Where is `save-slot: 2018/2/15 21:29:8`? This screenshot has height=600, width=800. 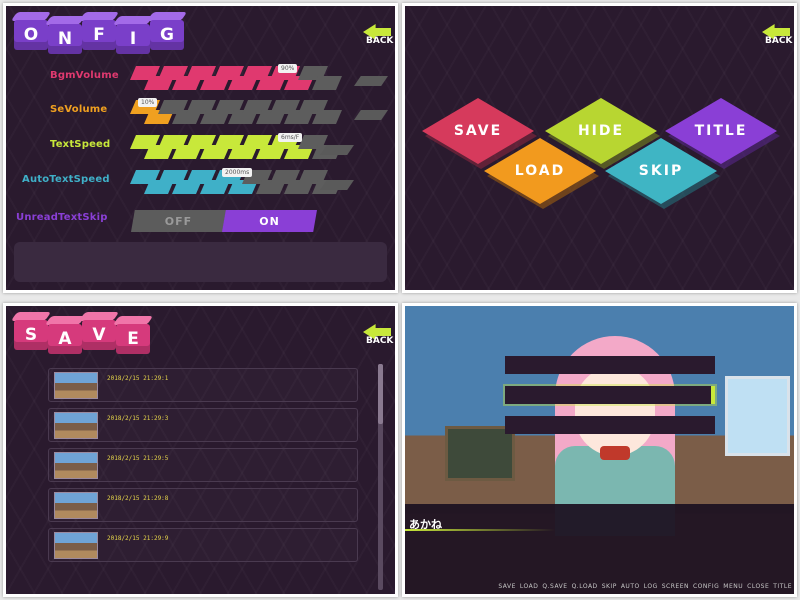 save-slot: 2018/2/15 21:29:8 is located at coordinates (203, 505).